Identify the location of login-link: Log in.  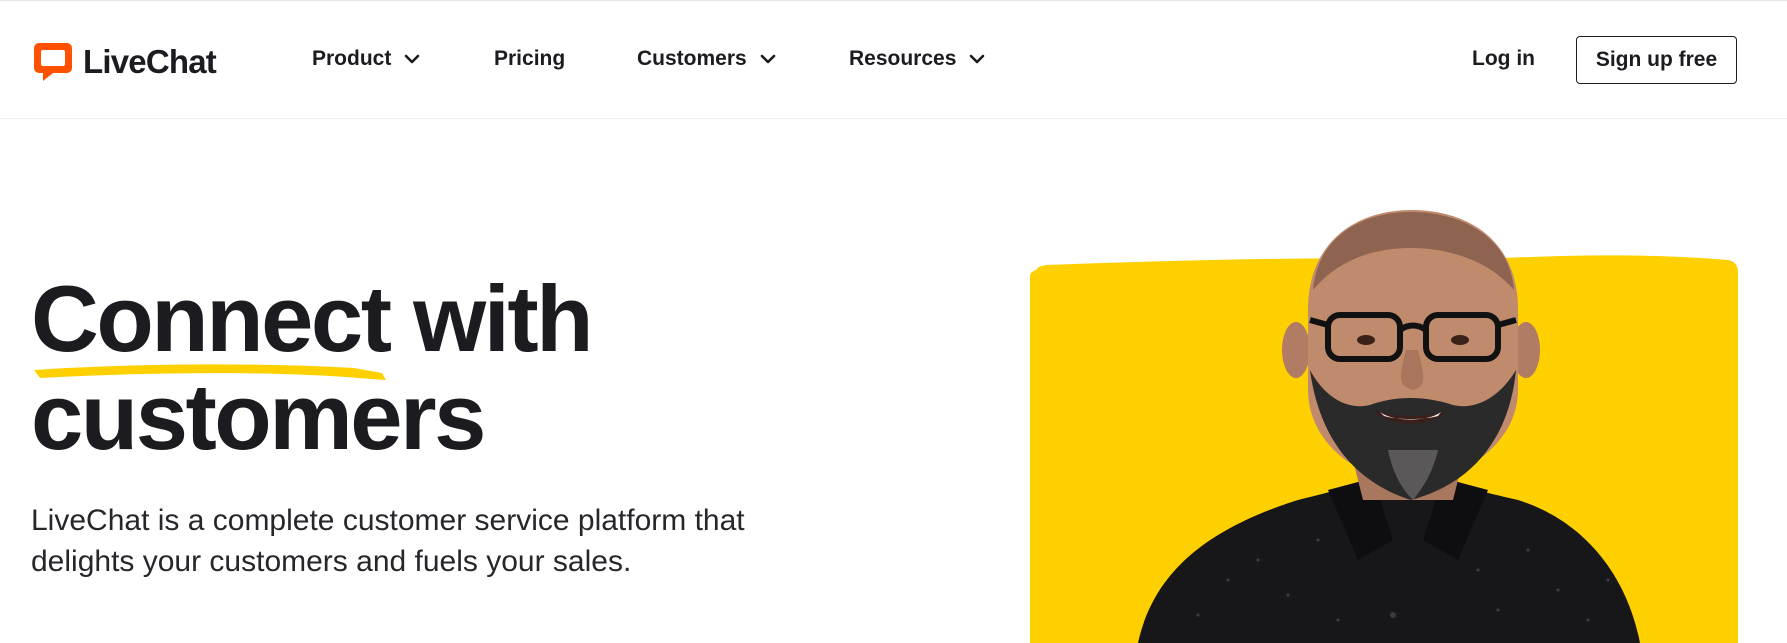
(1503, 59).